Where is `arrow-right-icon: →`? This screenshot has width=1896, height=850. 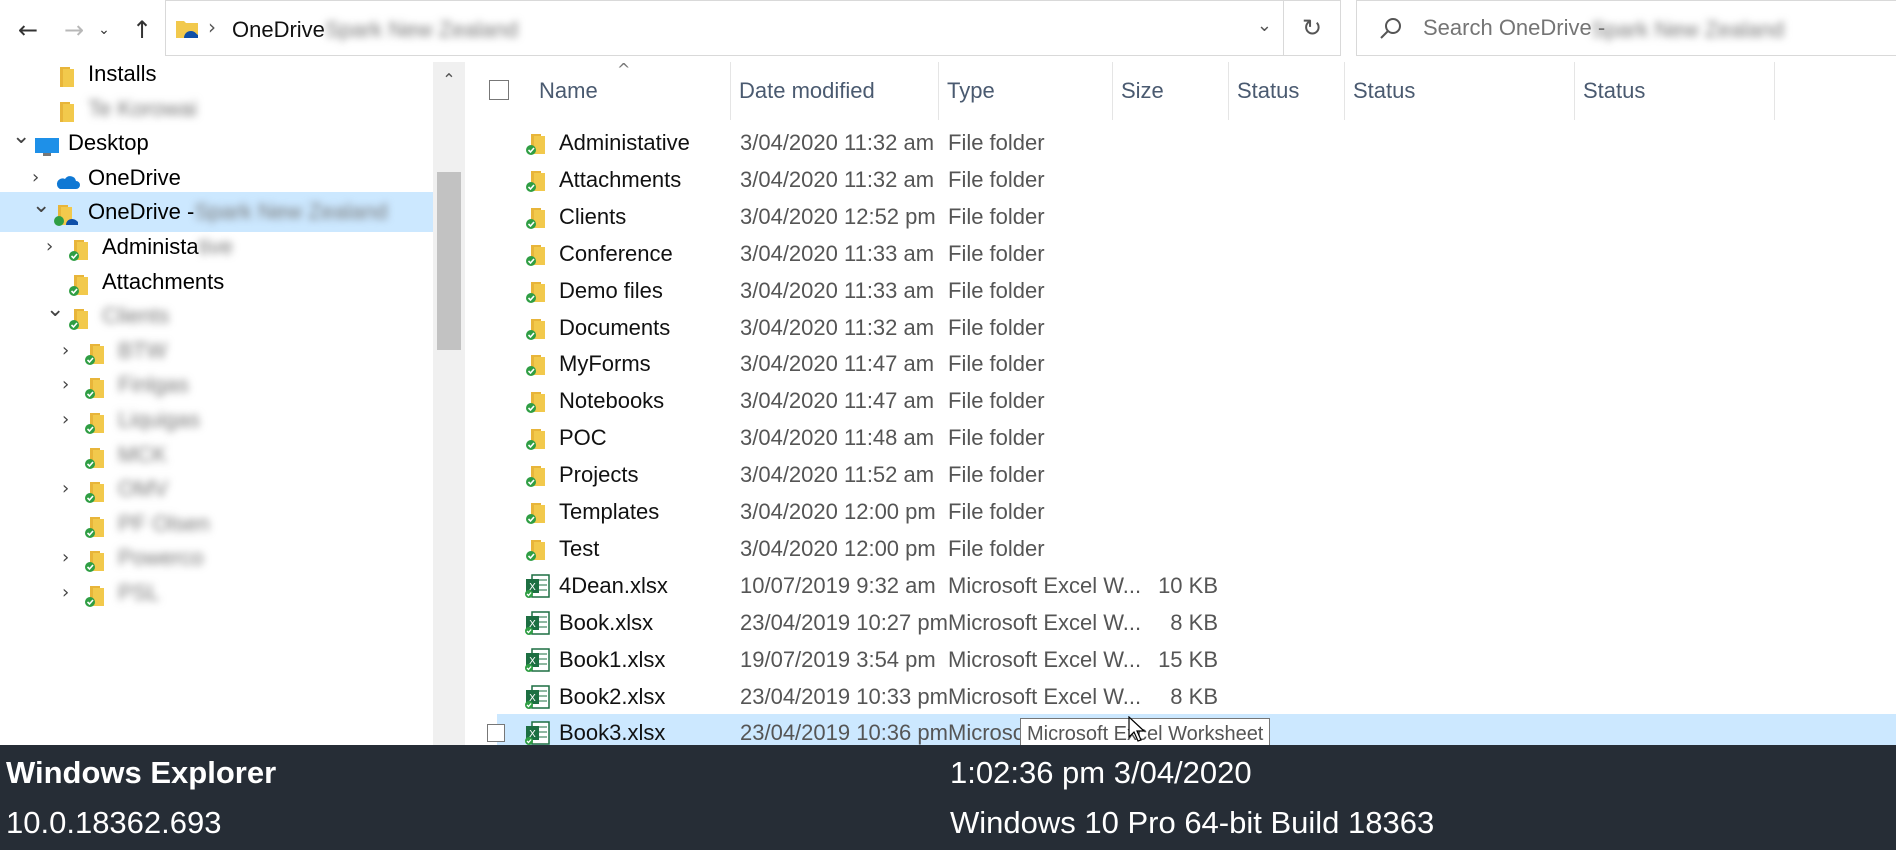
arrow-right-icon: → is located at coordinates (74, 30).